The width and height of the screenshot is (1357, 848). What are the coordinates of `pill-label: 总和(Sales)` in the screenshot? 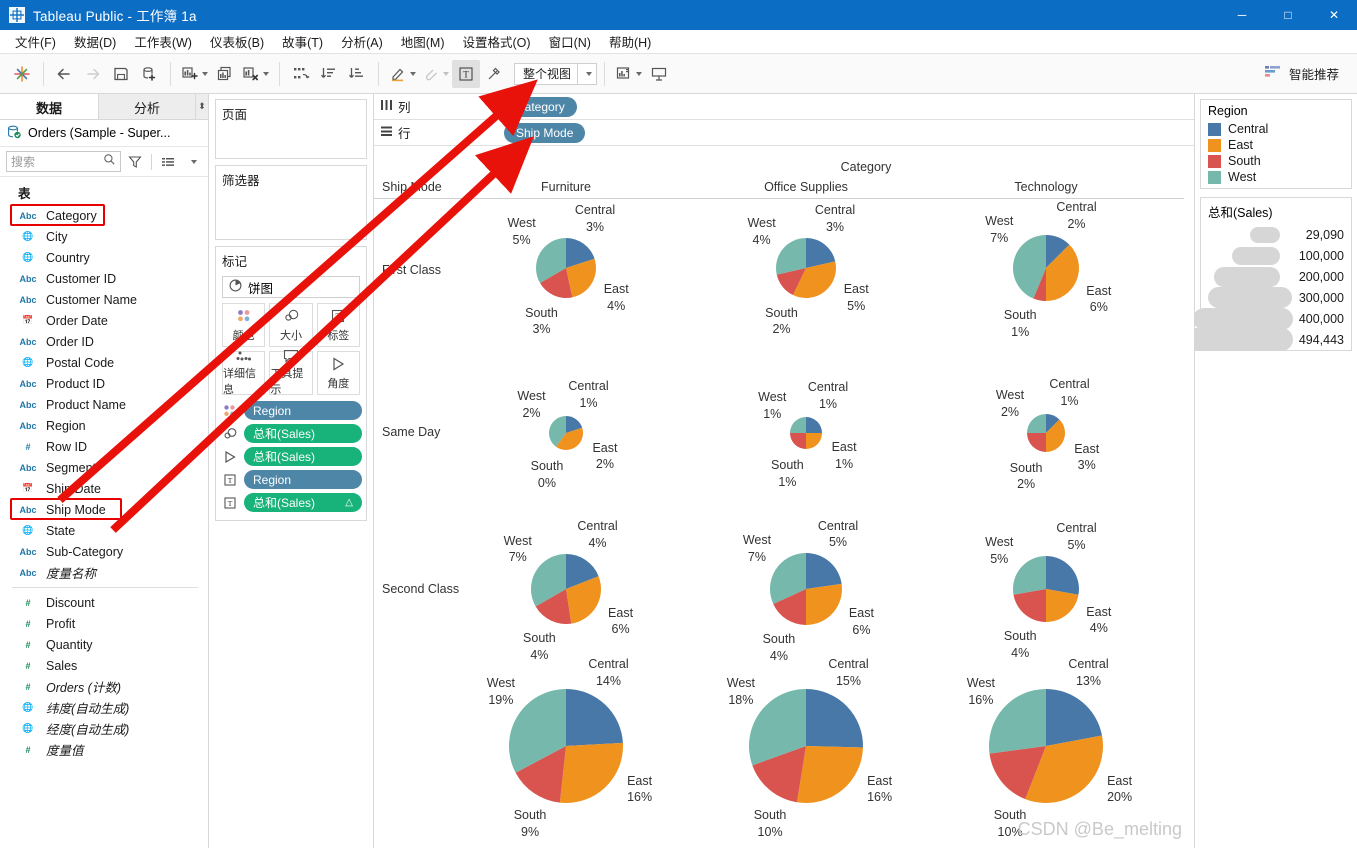 It's located at (303, 433).